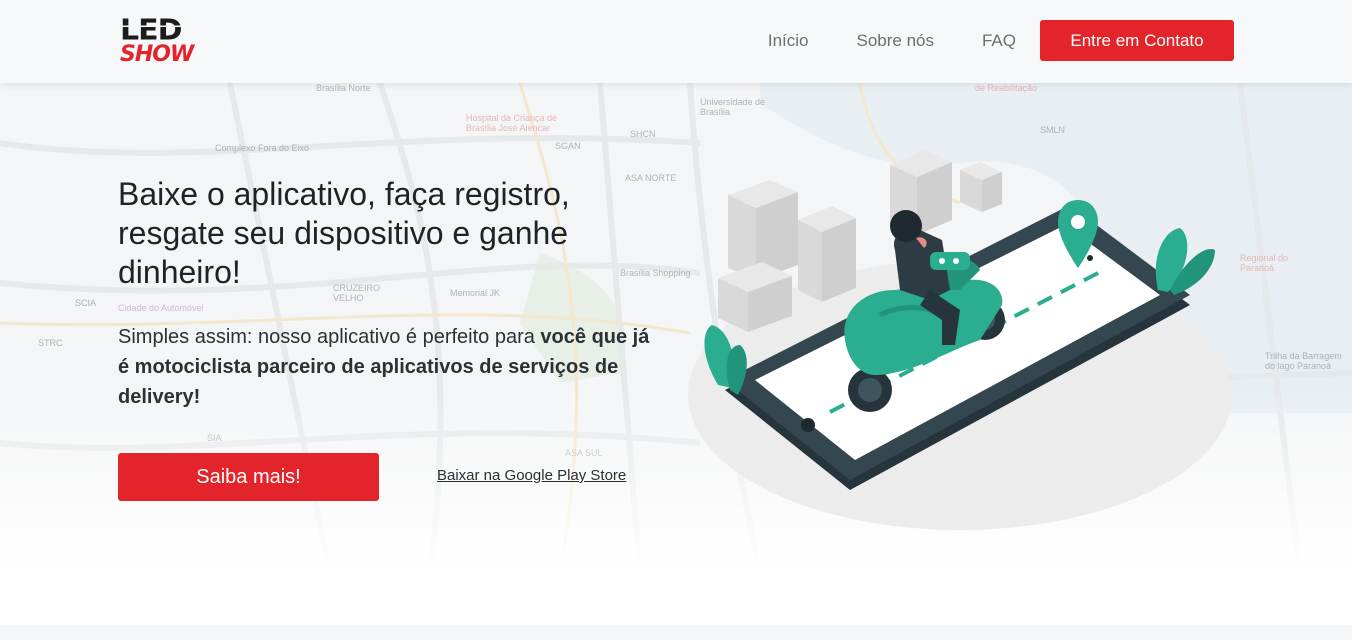  What do you see at coordinates (1185, 261) in the screenshot?
I see `plant-leaf-icon` at bounding box center [1185, 261].